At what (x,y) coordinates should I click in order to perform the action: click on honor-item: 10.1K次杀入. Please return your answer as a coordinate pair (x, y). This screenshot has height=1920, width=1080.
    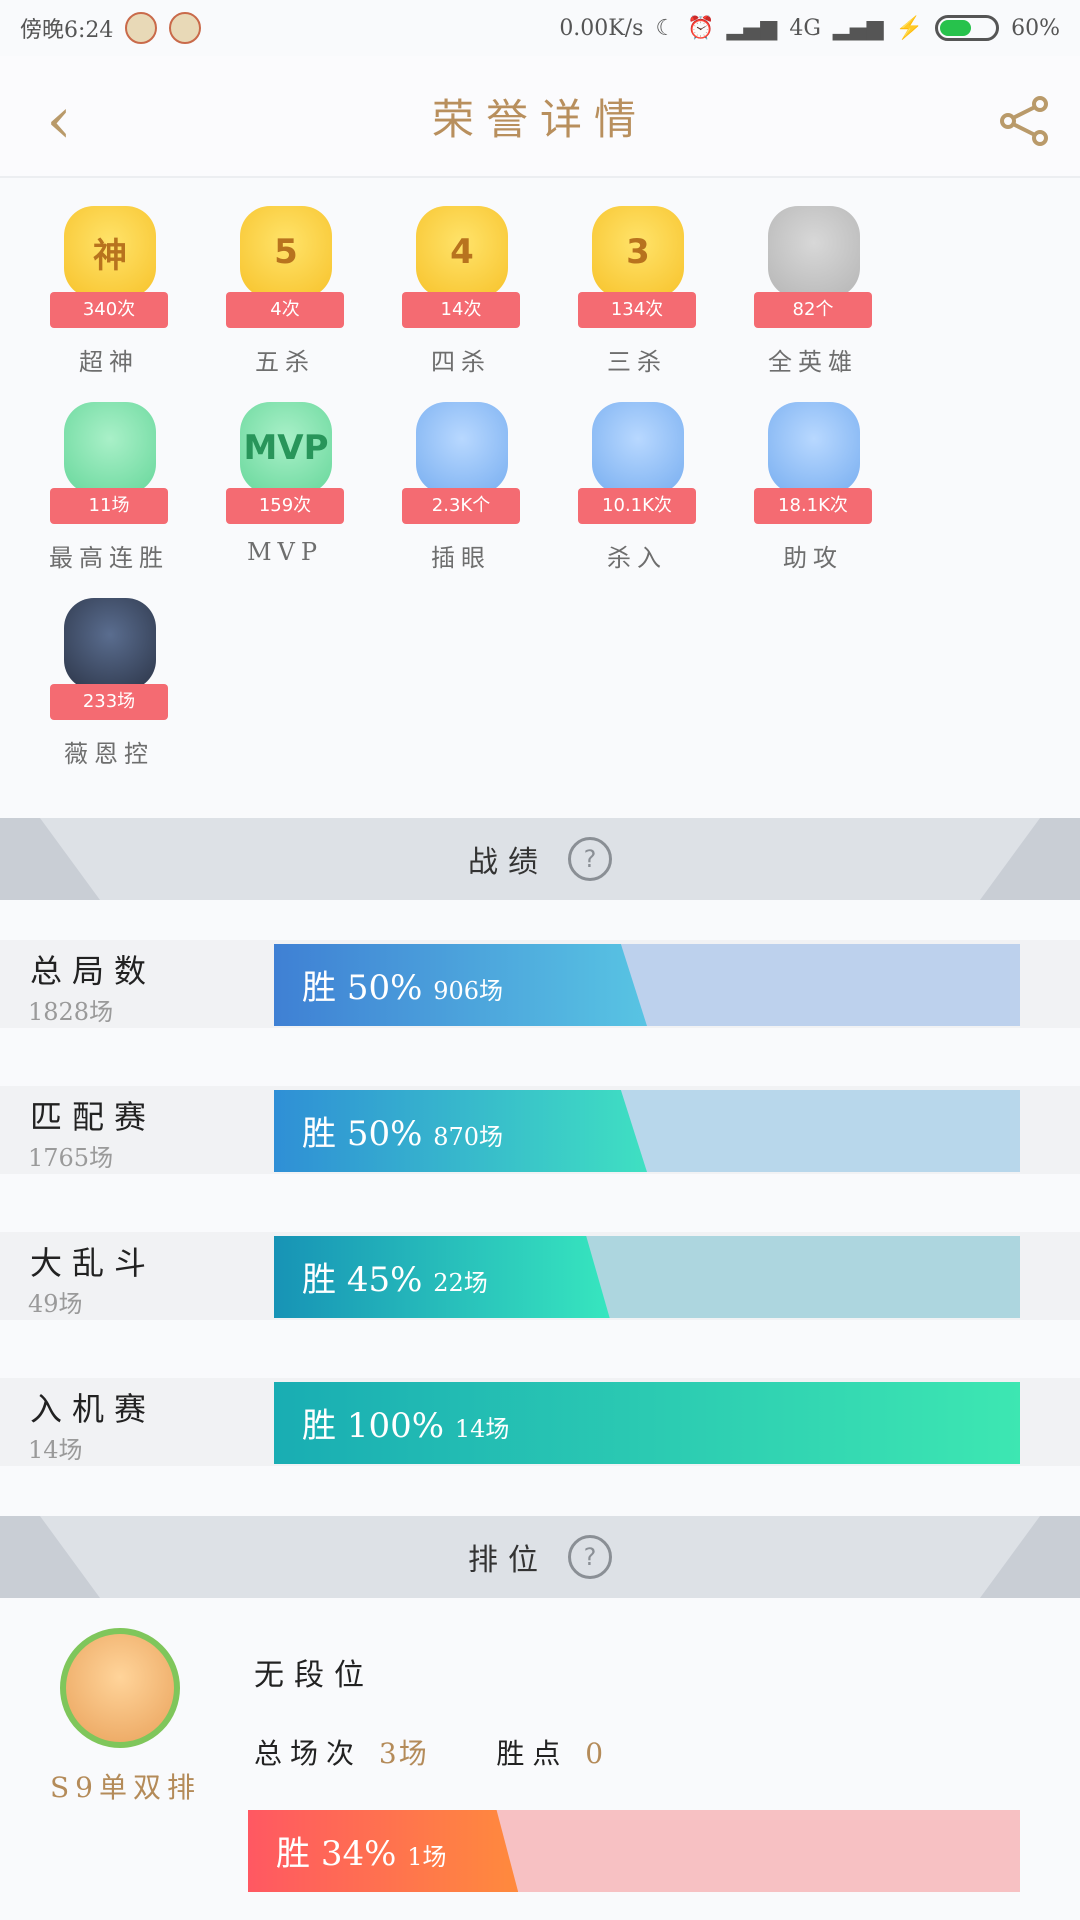
    Looking at the image, I should click on (637, 487).